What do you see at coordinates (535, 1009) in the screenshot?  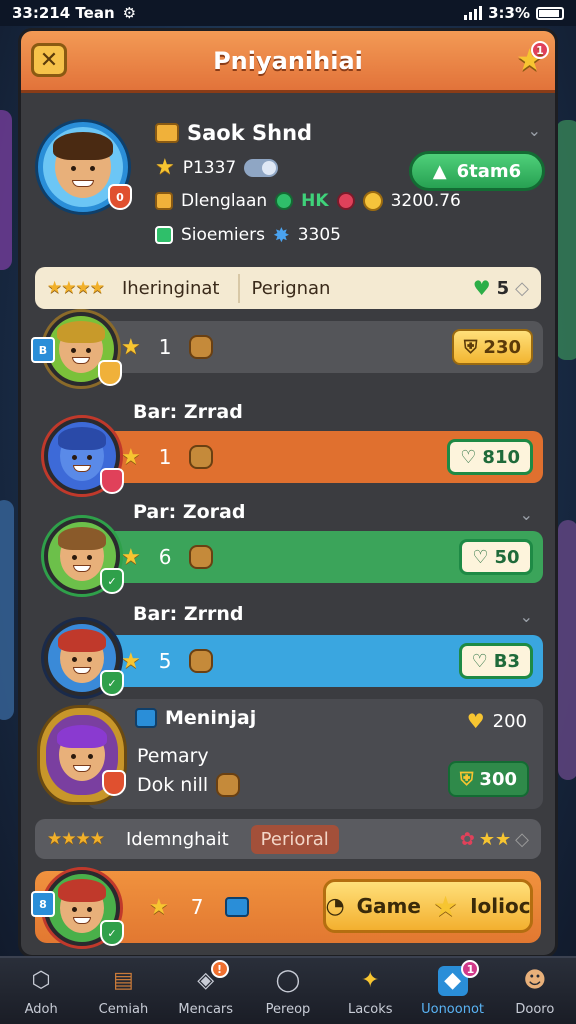 I see `nav-label: Dooro` at bounding box center [535, 1009].